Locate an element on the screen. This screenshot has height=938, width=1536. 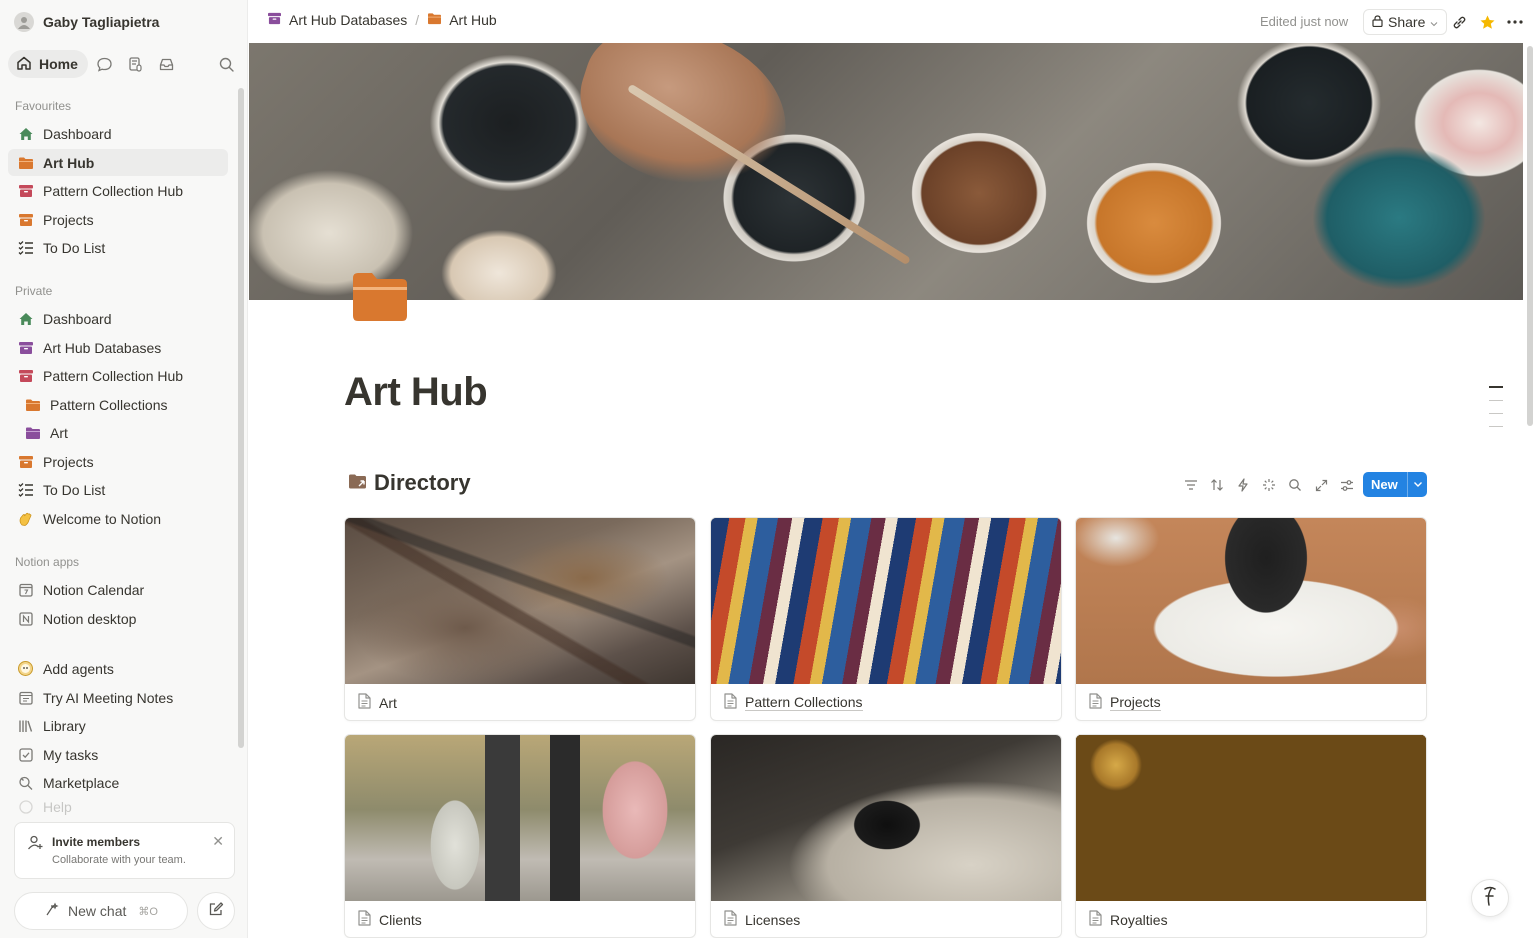
private-section-label: Private is located at coordinates (34, 291).